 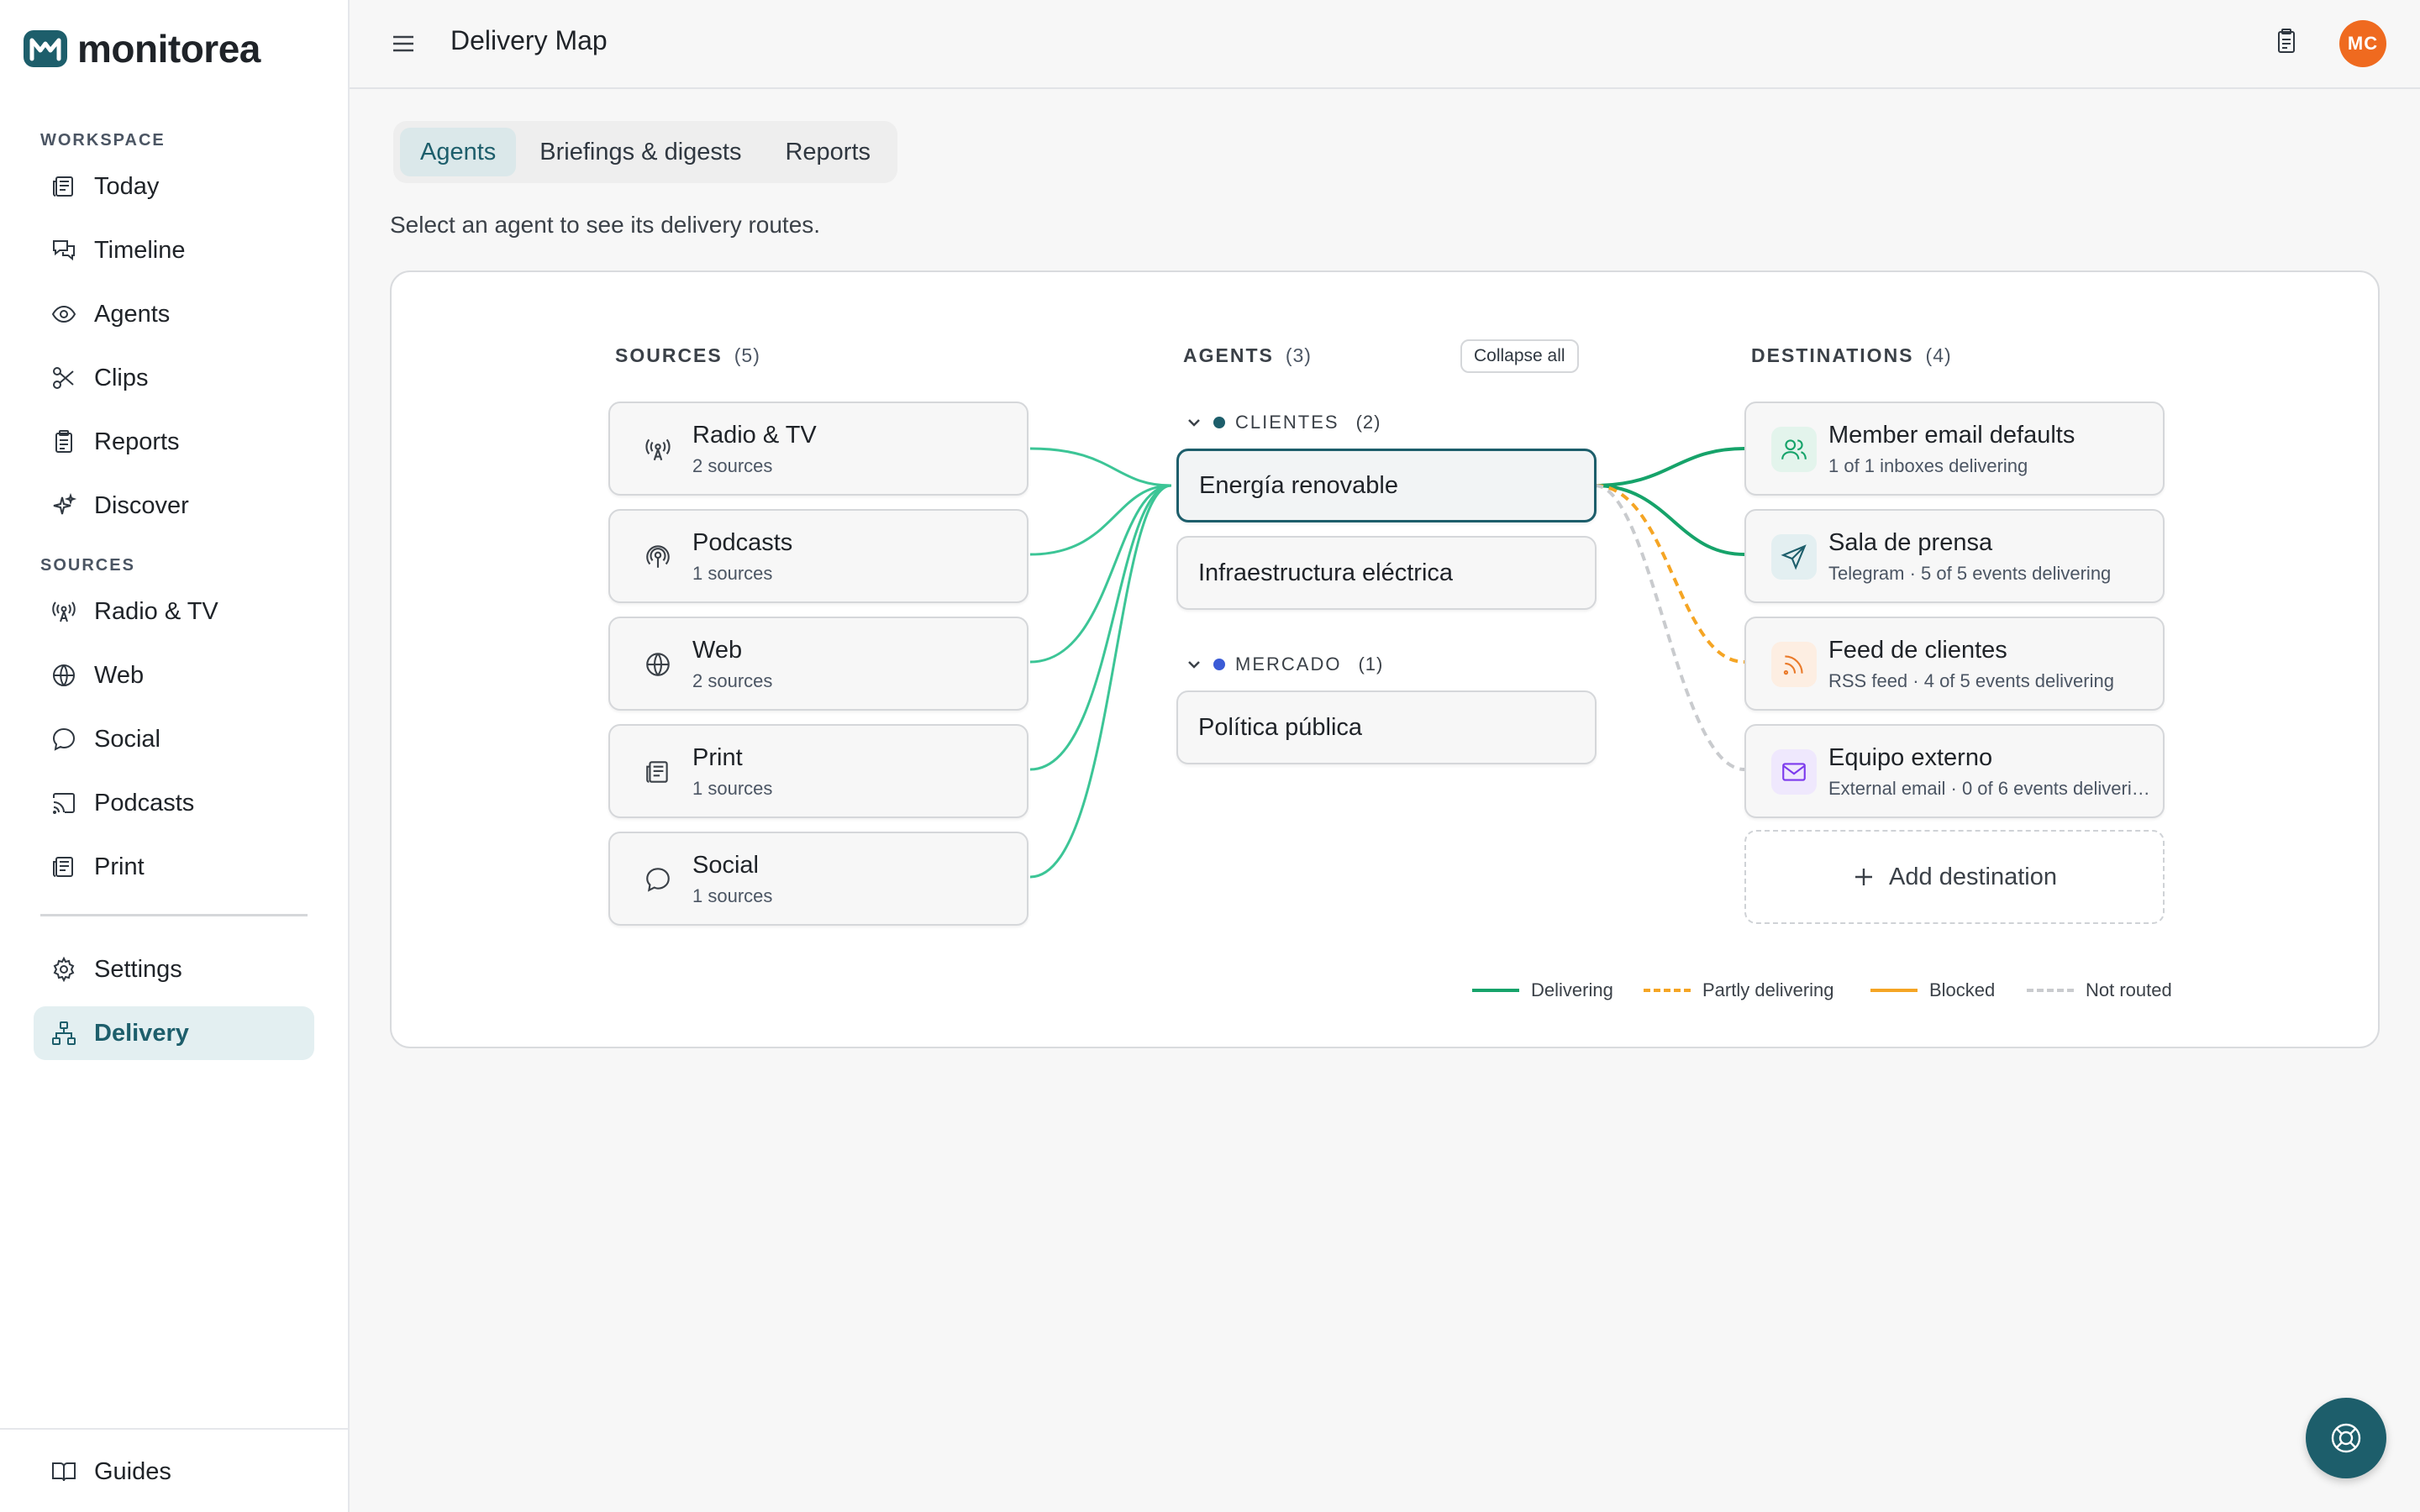 I want to click on source-title: Print, so click(x=718, y=757).